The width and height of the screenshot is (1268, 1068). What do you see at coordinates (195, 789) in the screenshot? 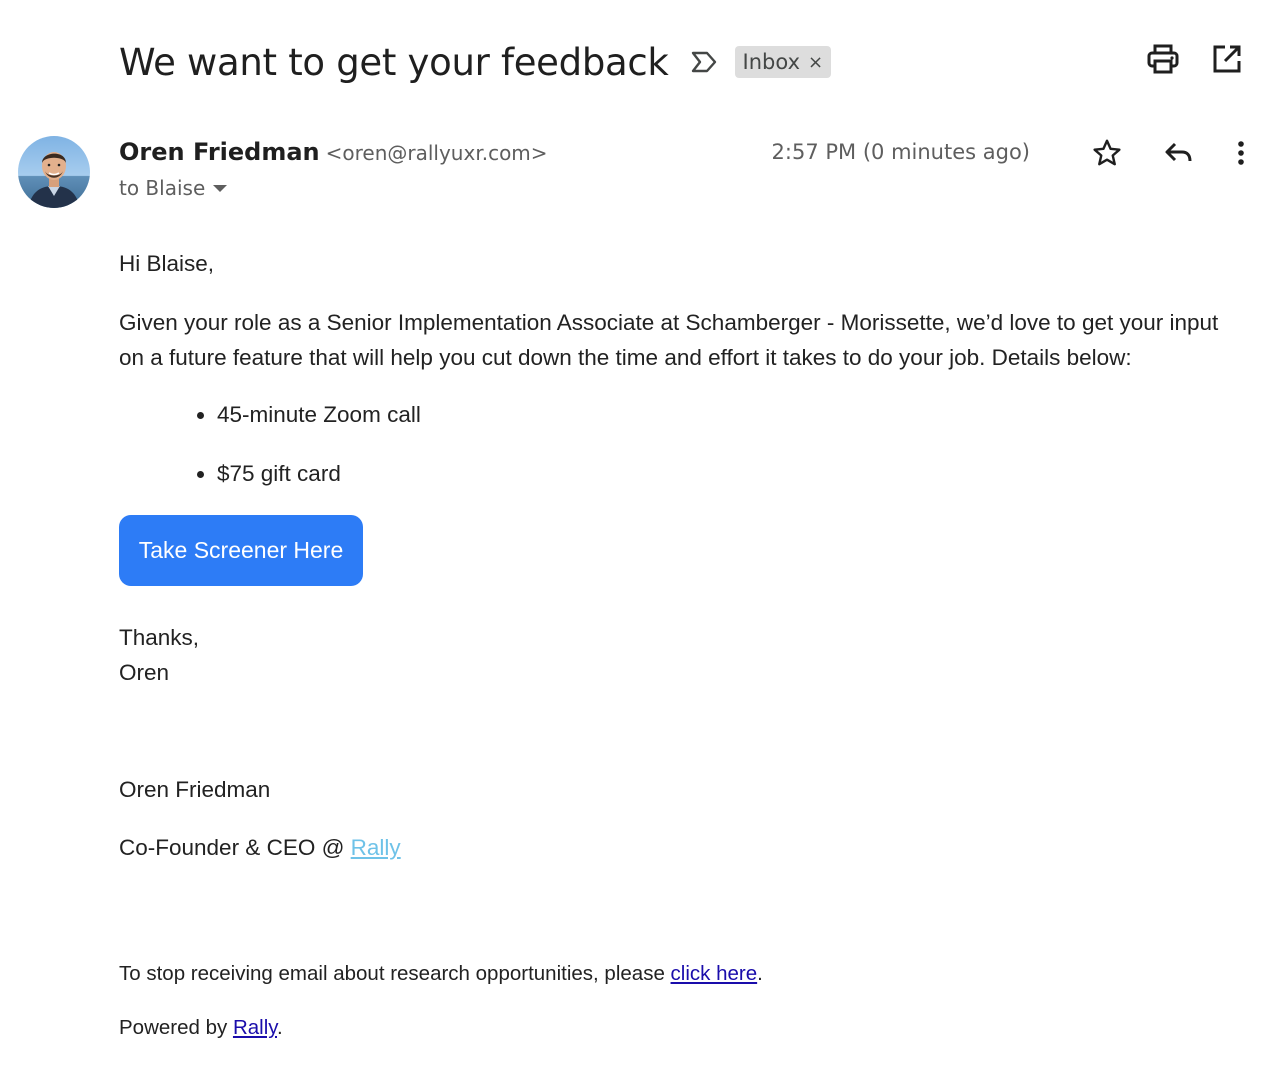
I see `signature-name: Oren Friedman` at bounding box center [195, 789].